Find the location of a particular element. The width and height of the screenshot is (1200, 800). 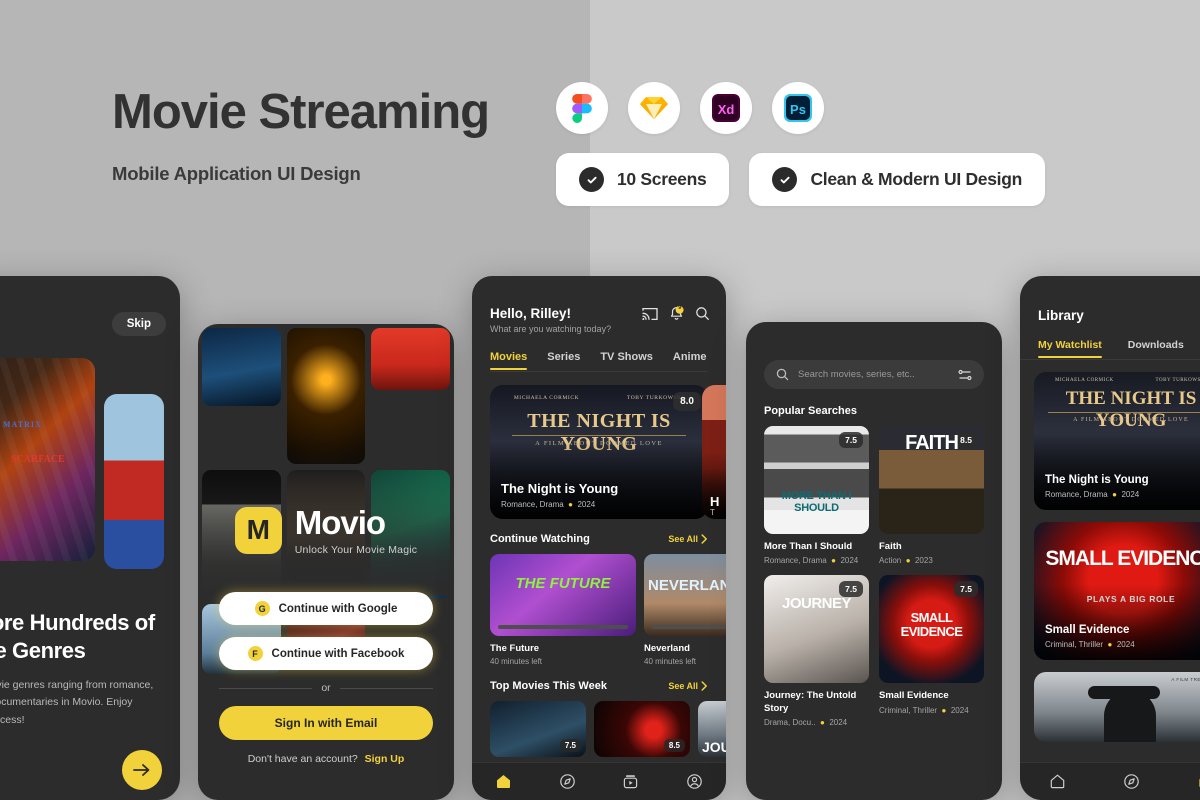

poster-text: THE FUTURE is located at coordinates (563, 583).